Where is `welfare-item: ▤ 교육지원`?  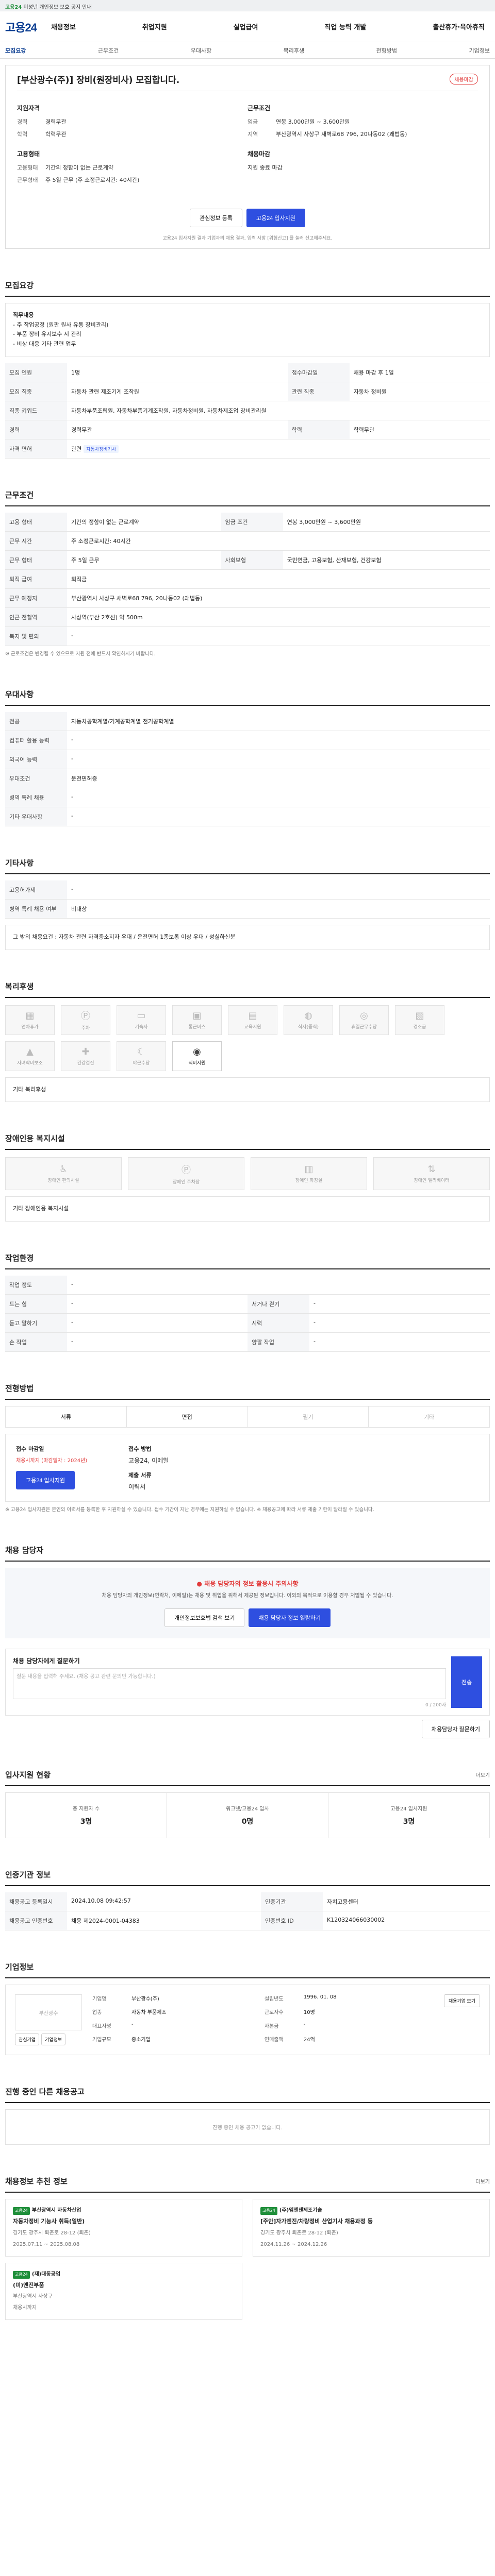 welfare-item: ▤ 교육지원 is located at coordinates (252, 1020).